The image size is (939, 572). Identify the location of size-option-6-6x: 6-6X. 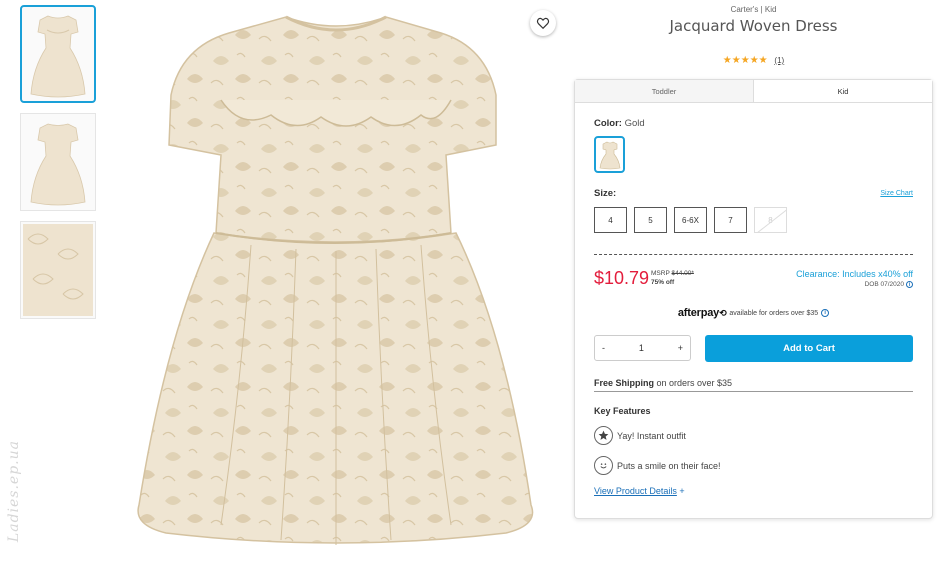
(690, 220).